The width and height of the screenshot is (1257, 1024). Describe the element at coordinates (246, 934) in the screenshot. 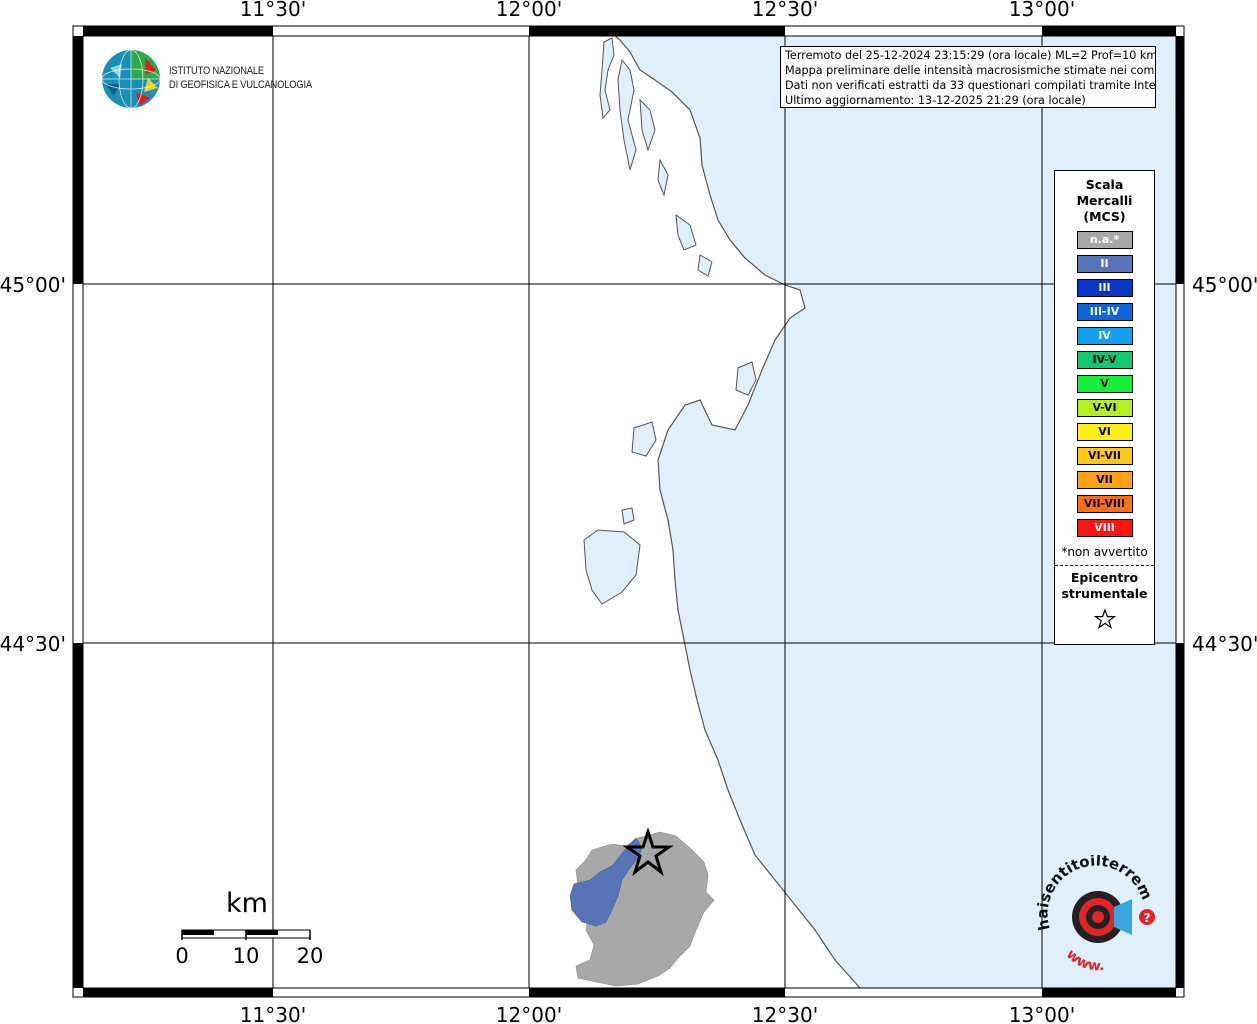

I see `scale-bar` at that location.